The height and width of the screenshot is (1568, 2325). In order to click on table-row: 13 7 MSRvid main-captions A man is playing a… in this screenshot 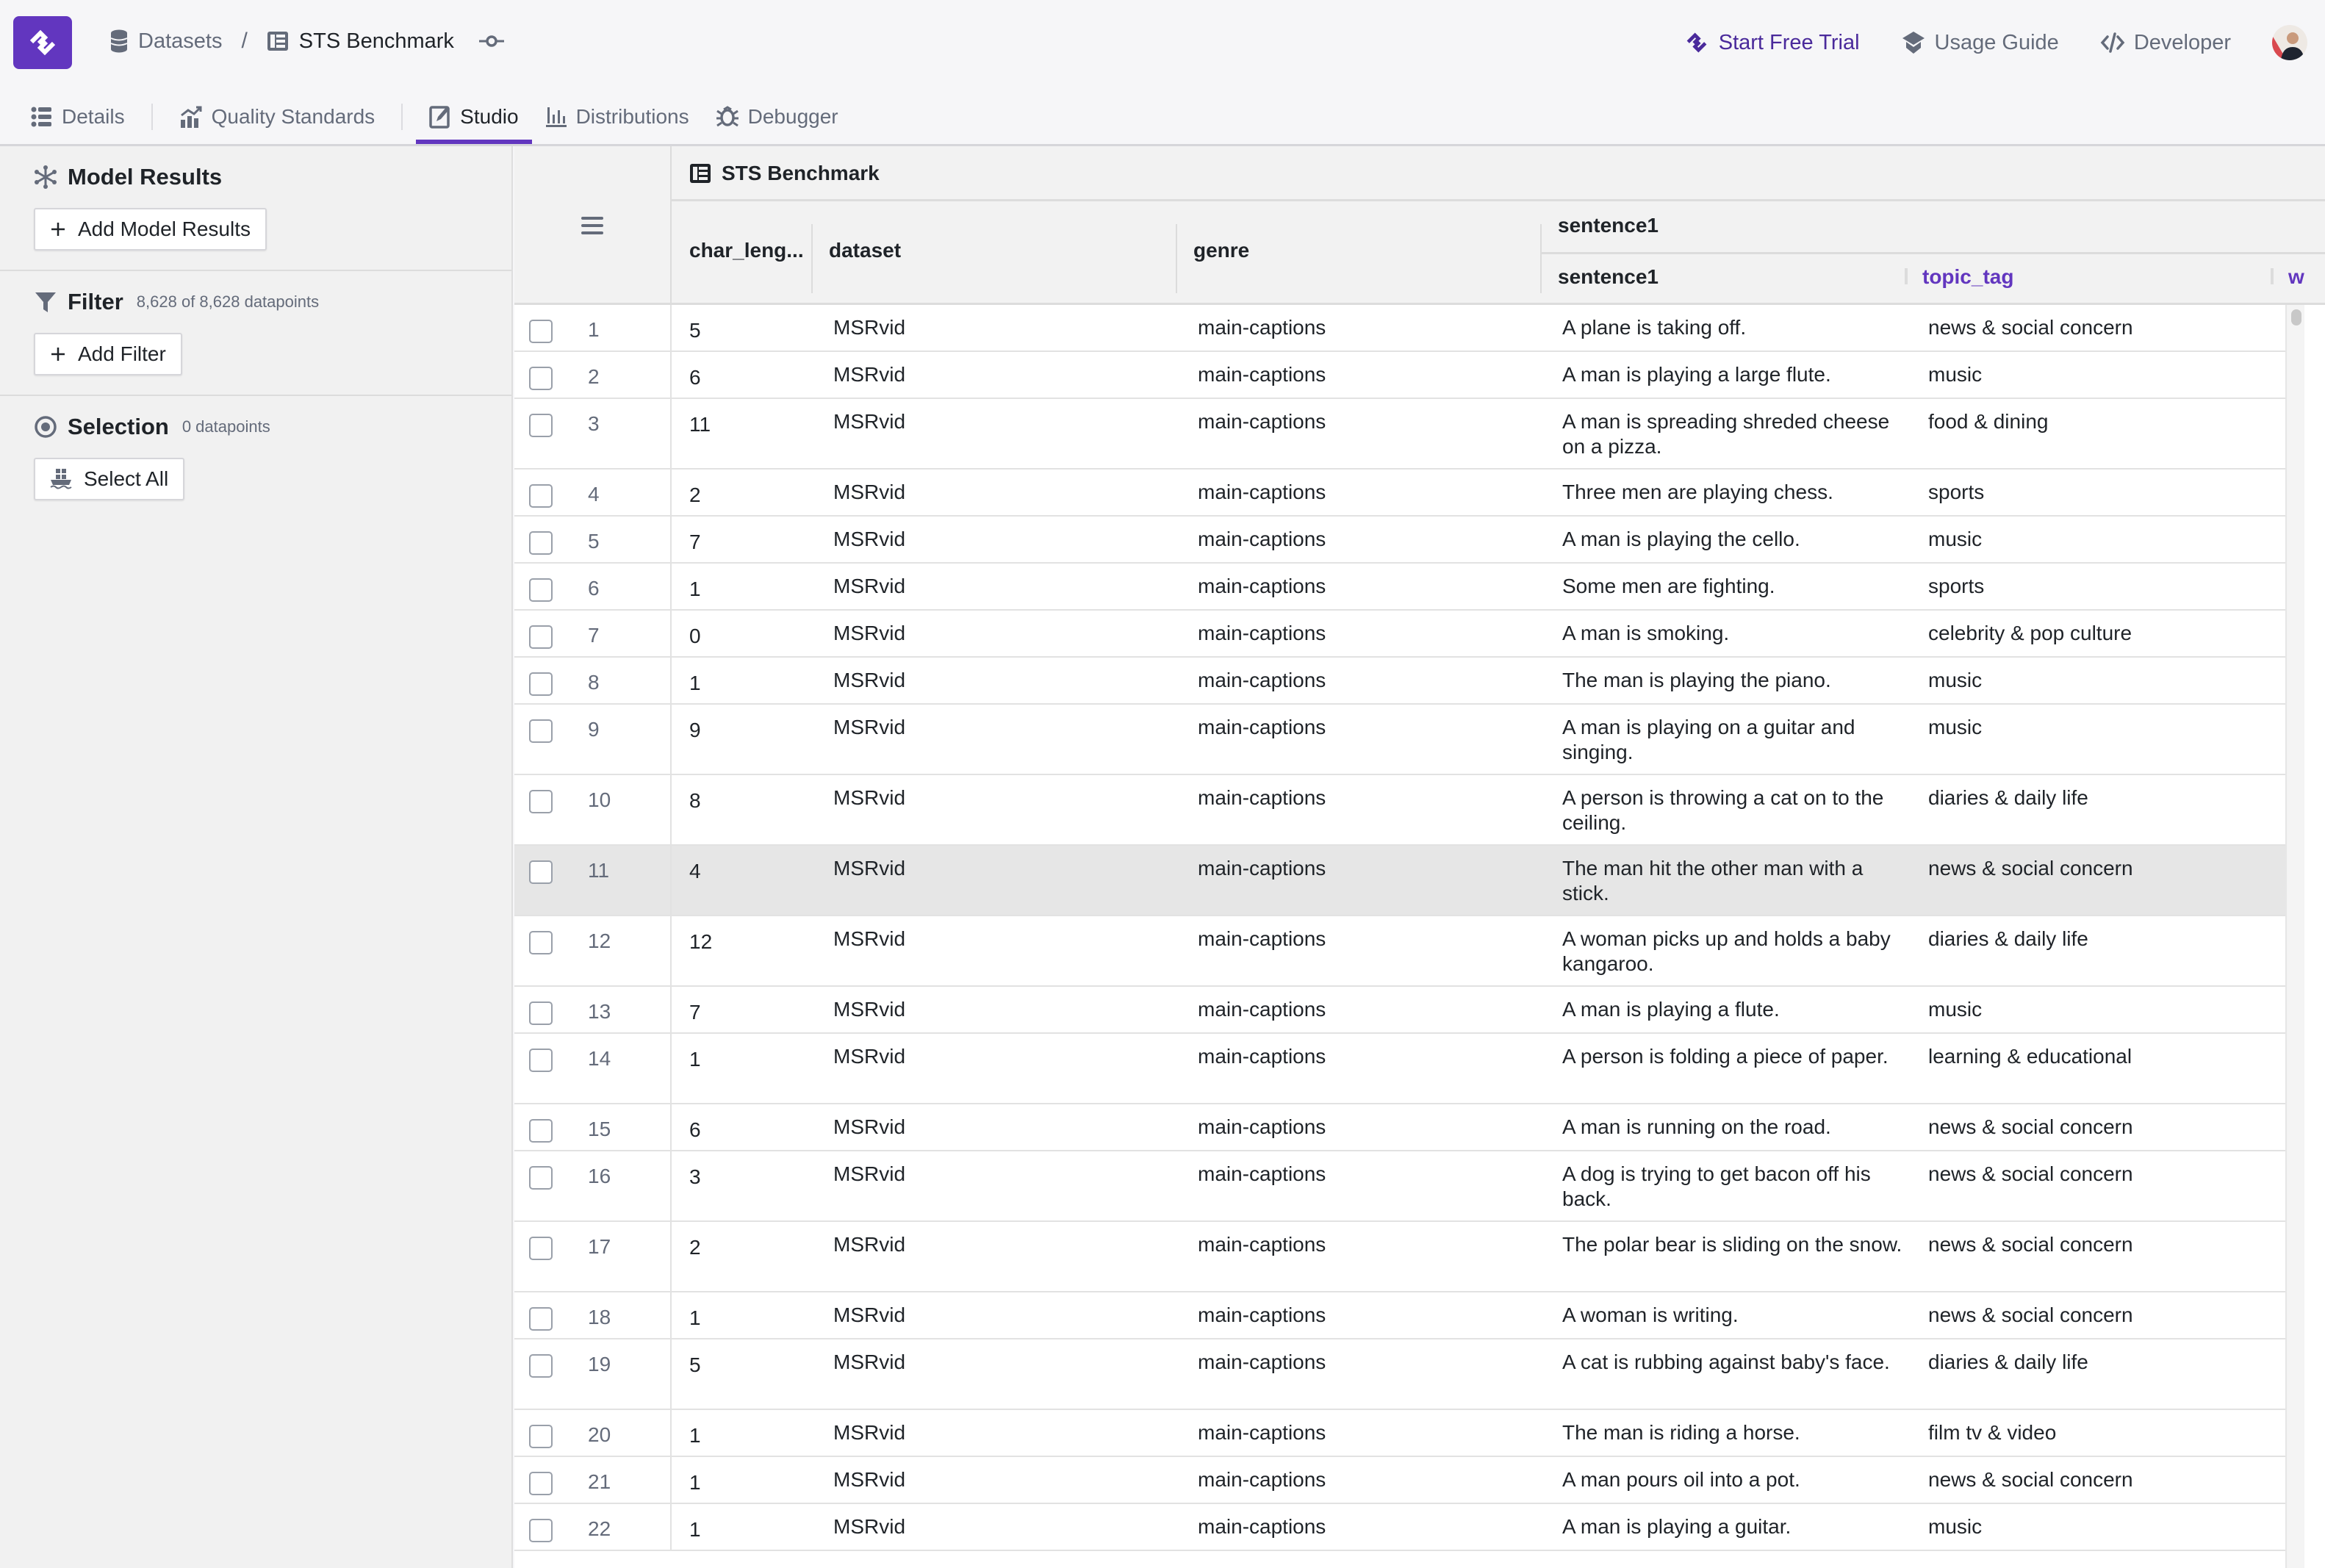, I will do `click(1403, 1010)`.